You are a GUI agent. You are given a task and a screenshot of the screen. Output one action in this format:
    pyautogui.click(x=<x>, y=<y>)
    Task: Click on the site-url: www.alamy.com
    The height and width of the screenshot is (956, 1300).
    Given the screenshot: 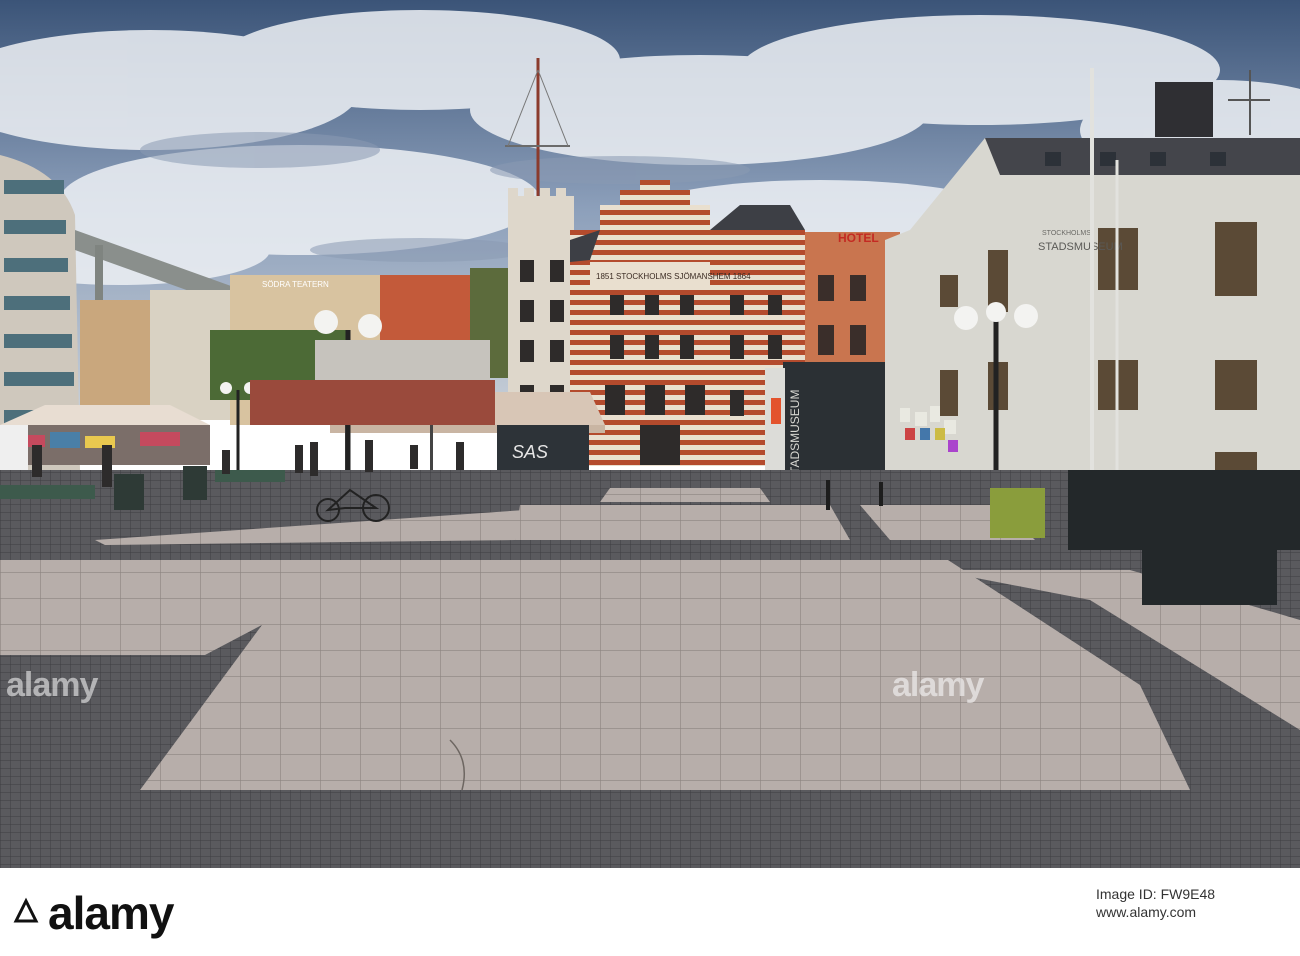 What is the action you would take?
    pyautogui.click(x=1146, y=912)
    